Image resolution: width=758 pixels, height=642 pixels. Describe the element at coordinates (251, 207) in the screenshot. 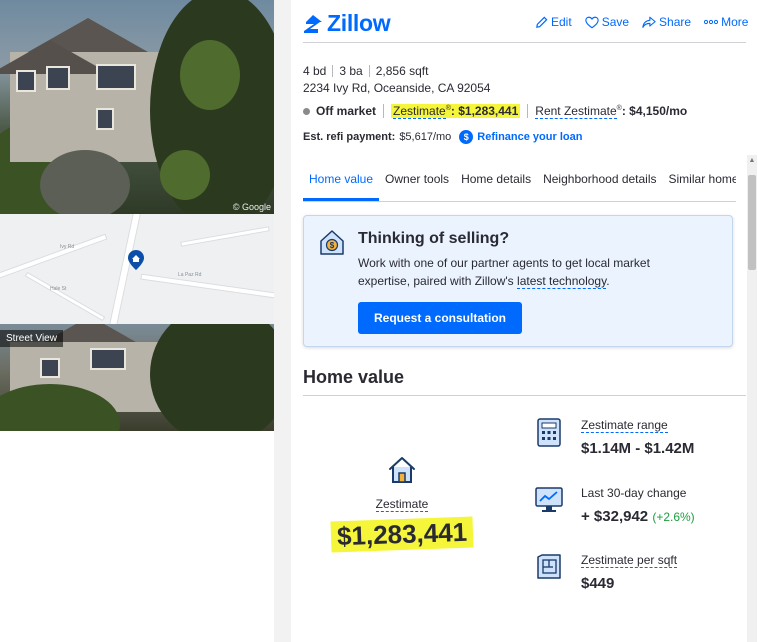

I see `google-watermark: © Google` at that location.